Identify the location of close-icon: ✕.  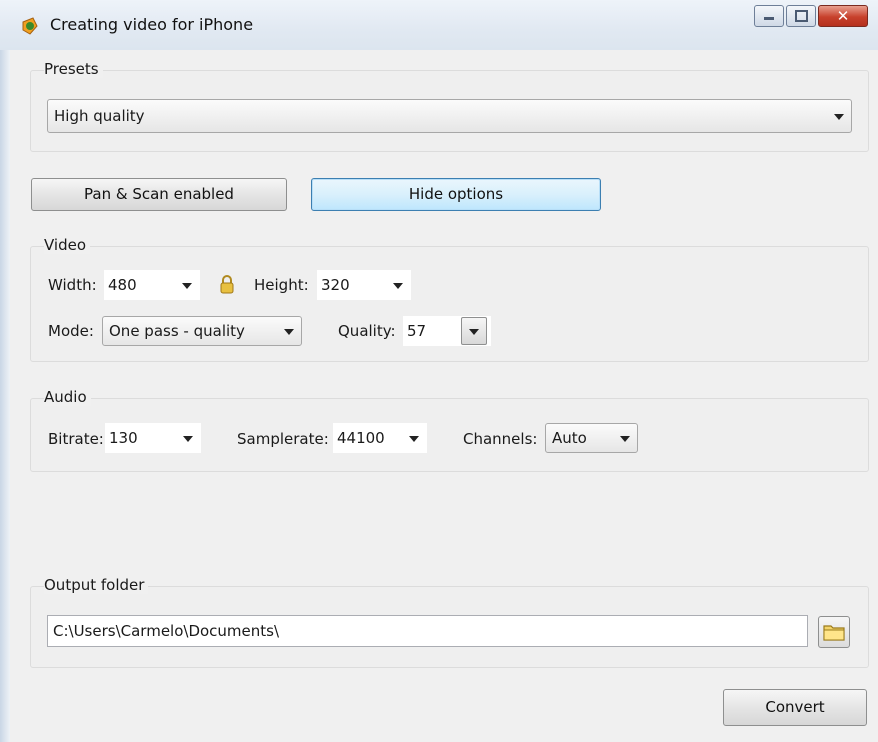
(843, 16).